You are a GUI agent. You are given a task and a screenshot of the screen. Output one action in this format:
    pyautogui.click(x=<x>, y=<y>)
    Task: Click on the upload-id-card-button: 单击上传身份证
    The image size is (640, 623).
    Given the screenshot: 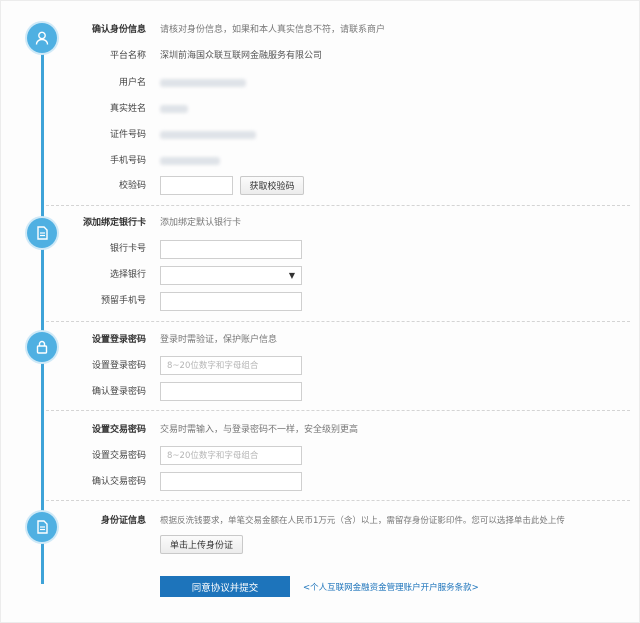 What is the action you would take?
    pyautogui.click(x=201, y=544)
    